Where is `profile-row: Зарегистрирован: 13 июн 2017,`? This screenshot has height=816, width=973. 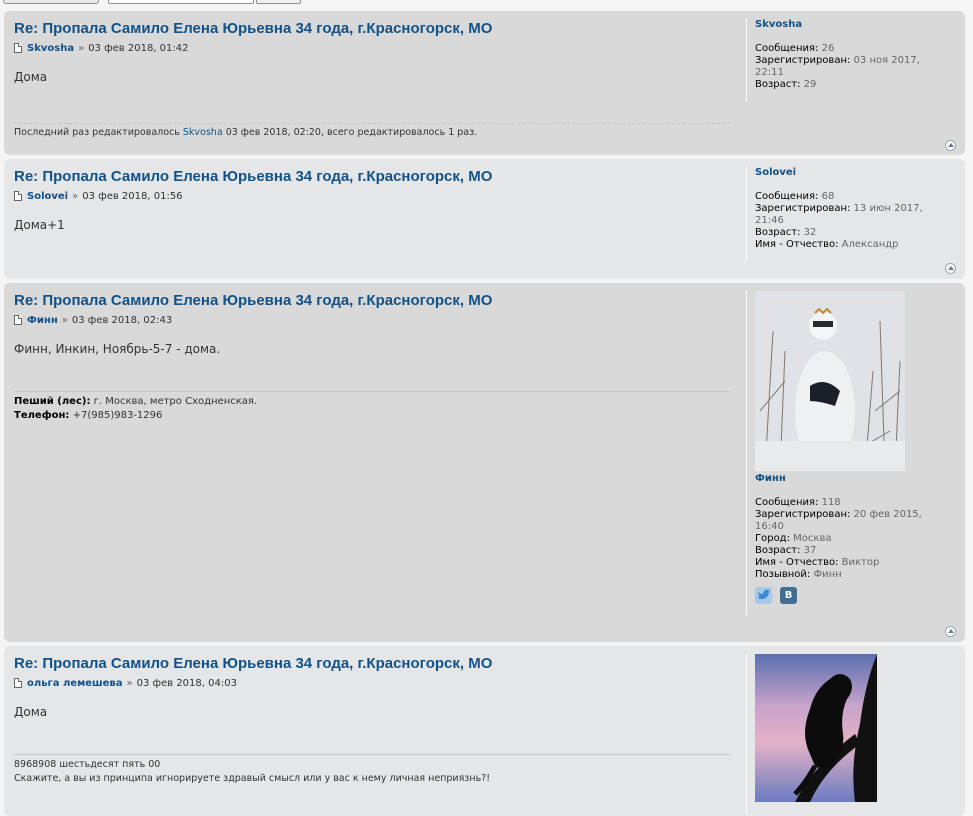 profile-row: Зарегистрирован: 13 июн 2017, is located at coordinates (839, 208).